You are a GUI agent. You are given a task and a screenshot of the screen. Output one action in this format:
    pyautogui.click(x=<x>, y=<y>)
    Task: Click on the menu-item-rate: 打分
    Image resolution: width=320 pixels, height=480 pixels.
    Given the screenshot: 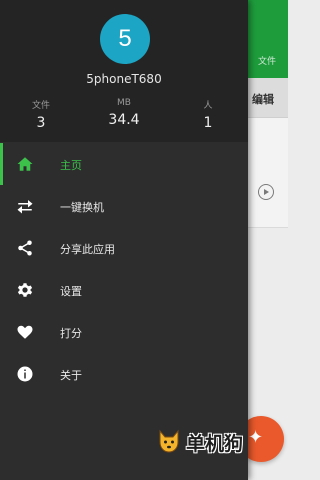 What is the action you would take?
    pyautogui.click(x=124, y=332)
    